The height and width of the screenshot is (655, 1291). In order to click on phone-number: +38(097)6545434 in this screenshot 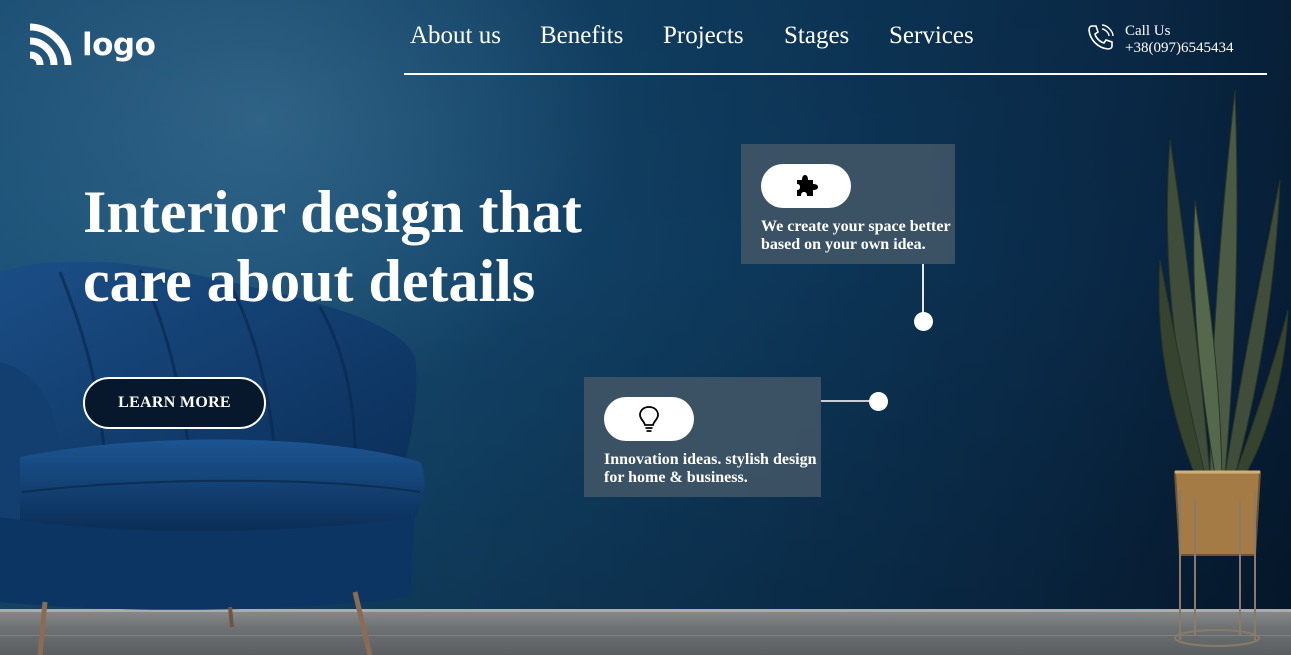, I will do `click(1179, 48)`.